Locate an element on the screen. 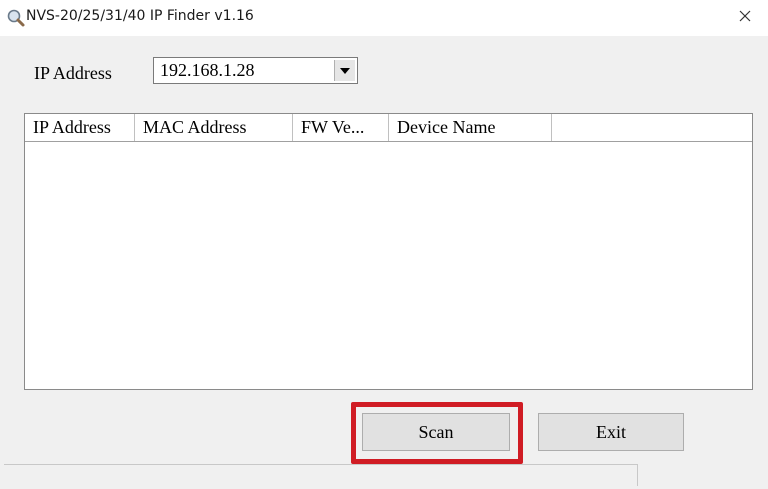  close-icon is located at coordinates (745, 18).